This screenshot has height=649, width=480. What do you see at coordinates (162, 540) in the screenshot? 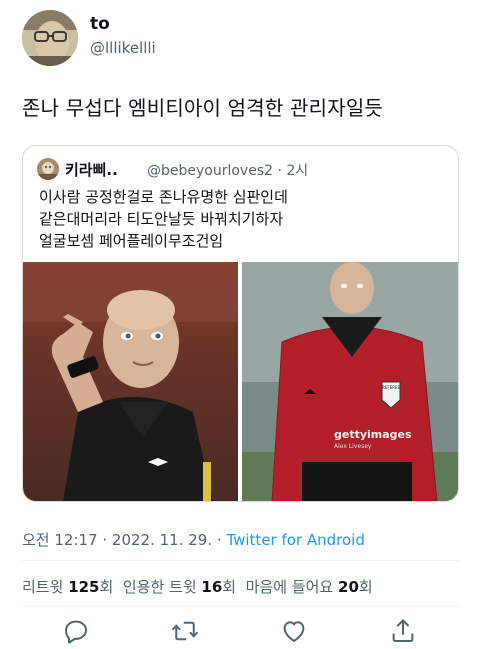
I see `tweet-date: 2022. 11. 29.` at bounding box center [162, 540].